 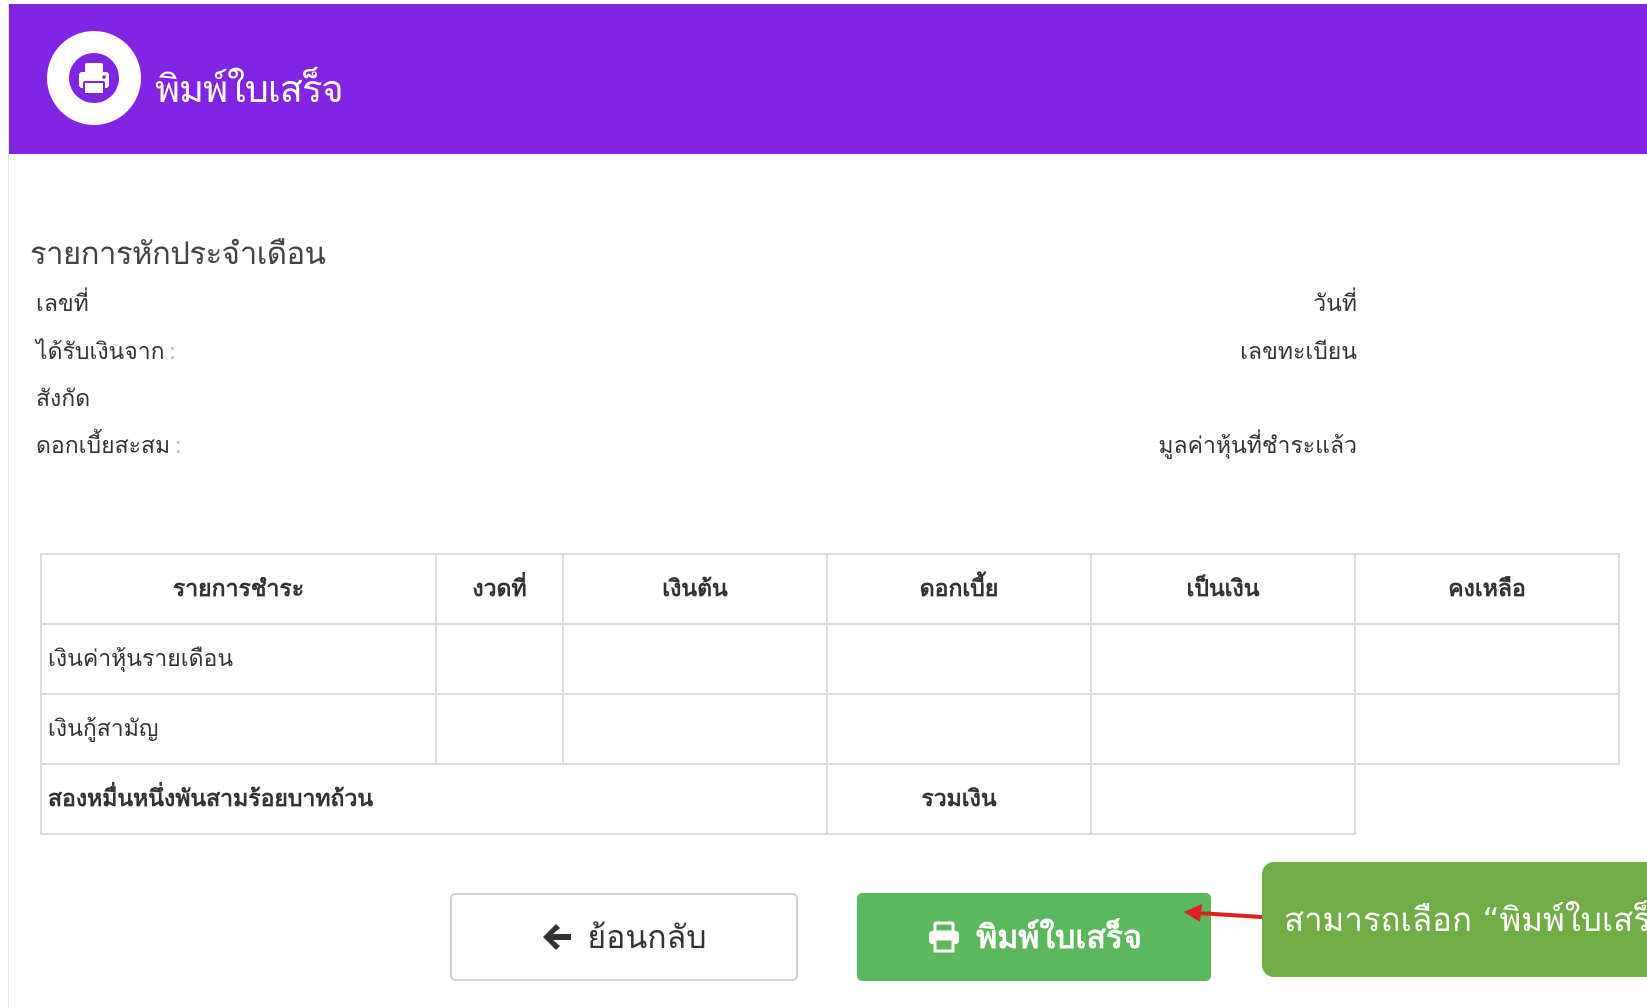 What do you see at coordinates (63, 399) in the screenshot?
I see `affiliation-label: สังกัด` at bounding box center [63, 399].